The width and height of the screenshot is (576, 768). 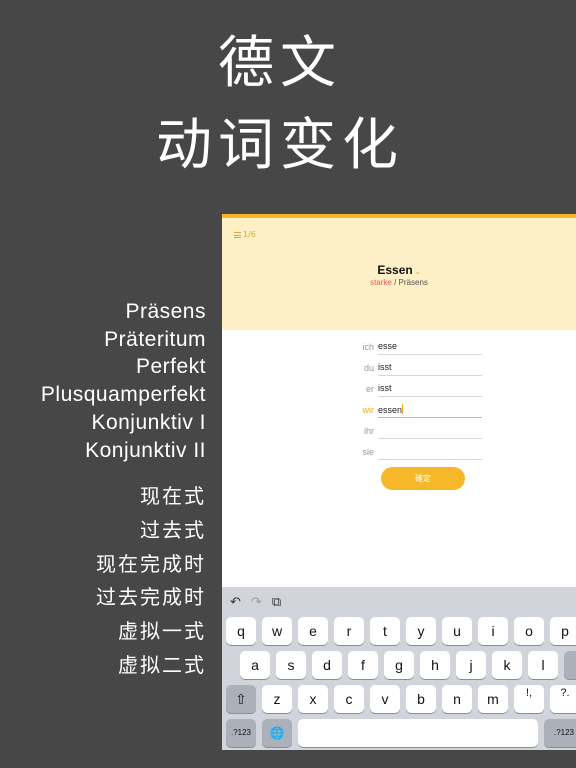 What do you see at coordinates (349, 631) in the screenshot?
I see `key-r: r` at bounding box center [349, 631].